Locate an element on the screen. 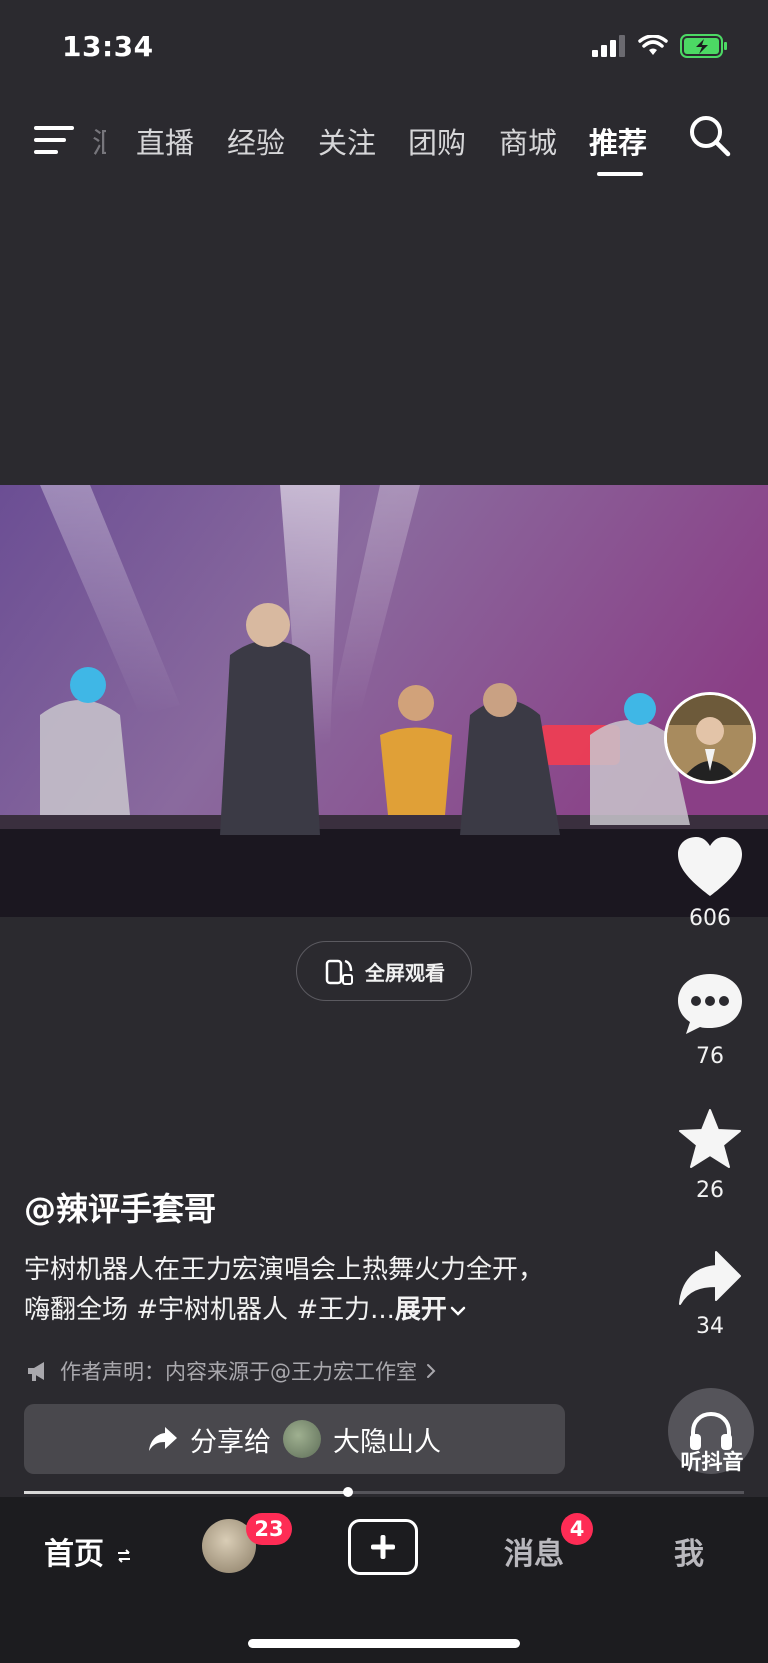  top-tab-bar: 汇 直播 经验 关注 团购 商城 推荐 is located at coordinates (384, 147).